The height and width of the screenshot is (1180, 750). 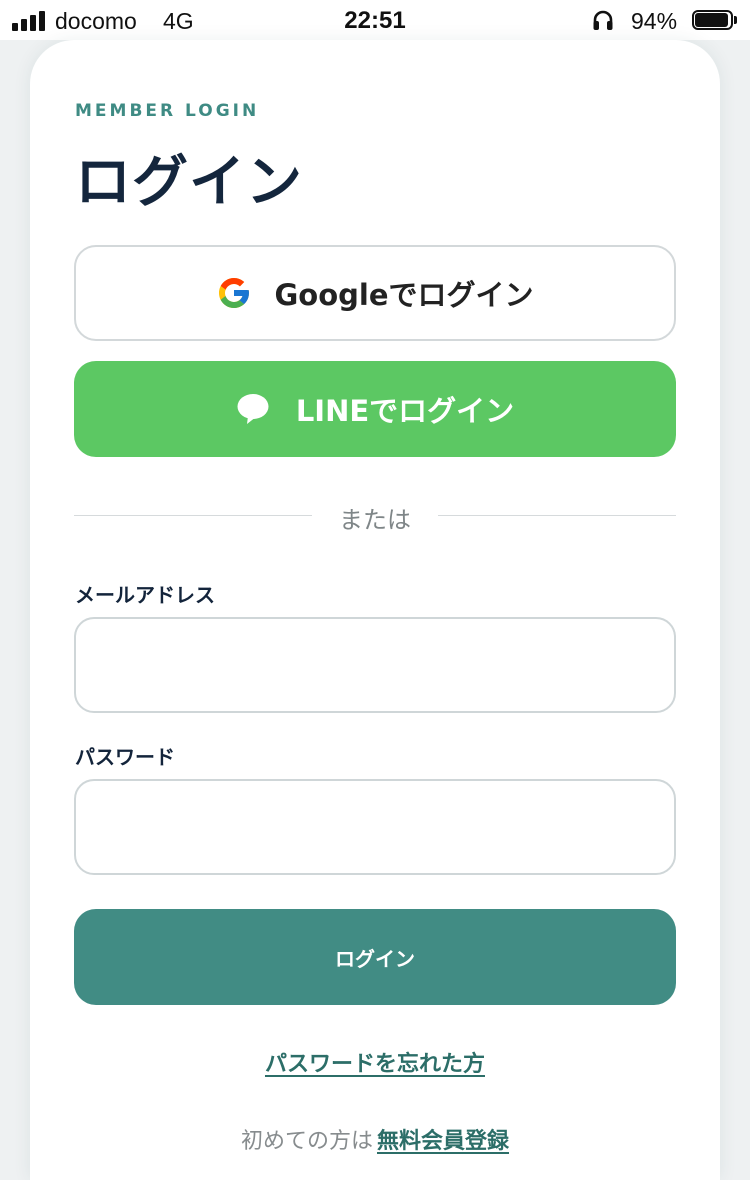 I want to click on line-login-button: LINEでログイン, so click(x=375, y=409).